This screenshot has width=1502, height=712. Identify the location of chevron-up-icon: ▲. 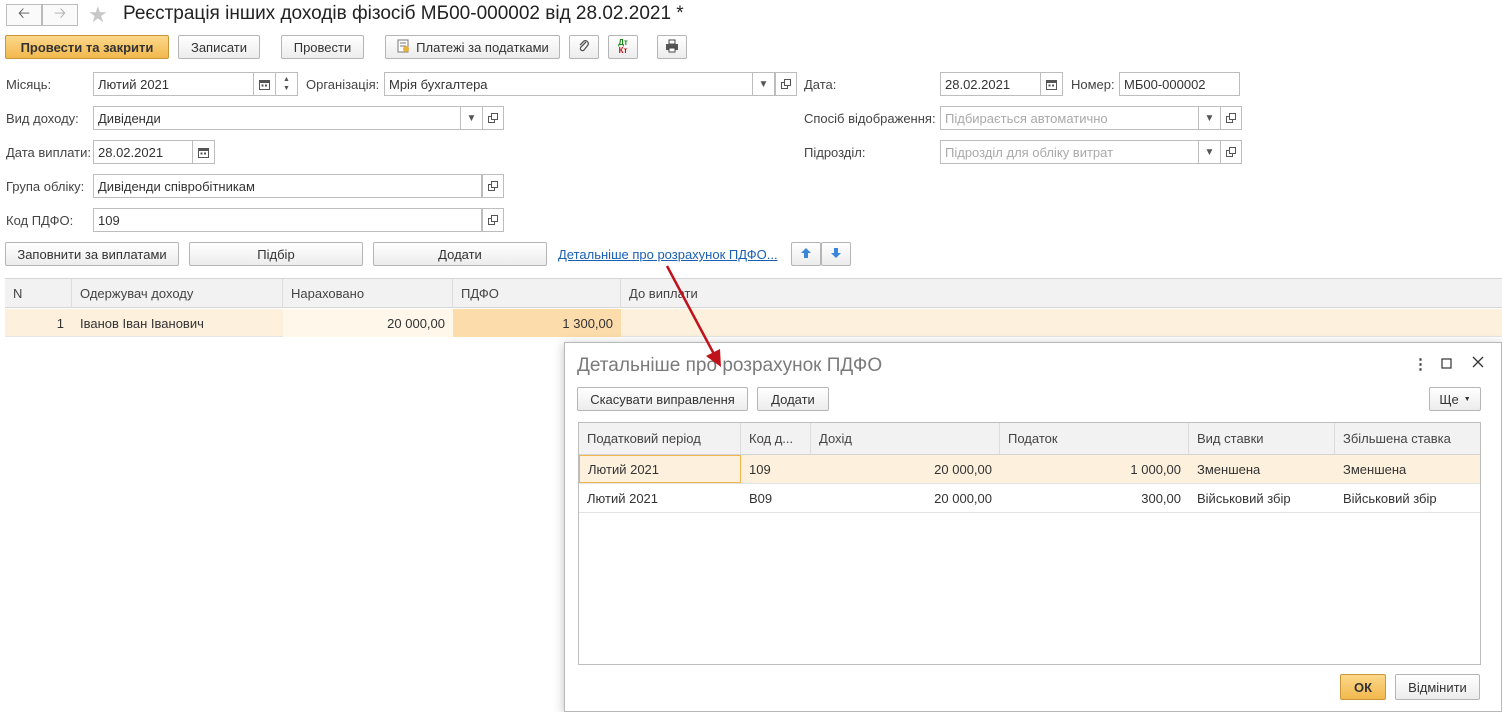
(286, 79).